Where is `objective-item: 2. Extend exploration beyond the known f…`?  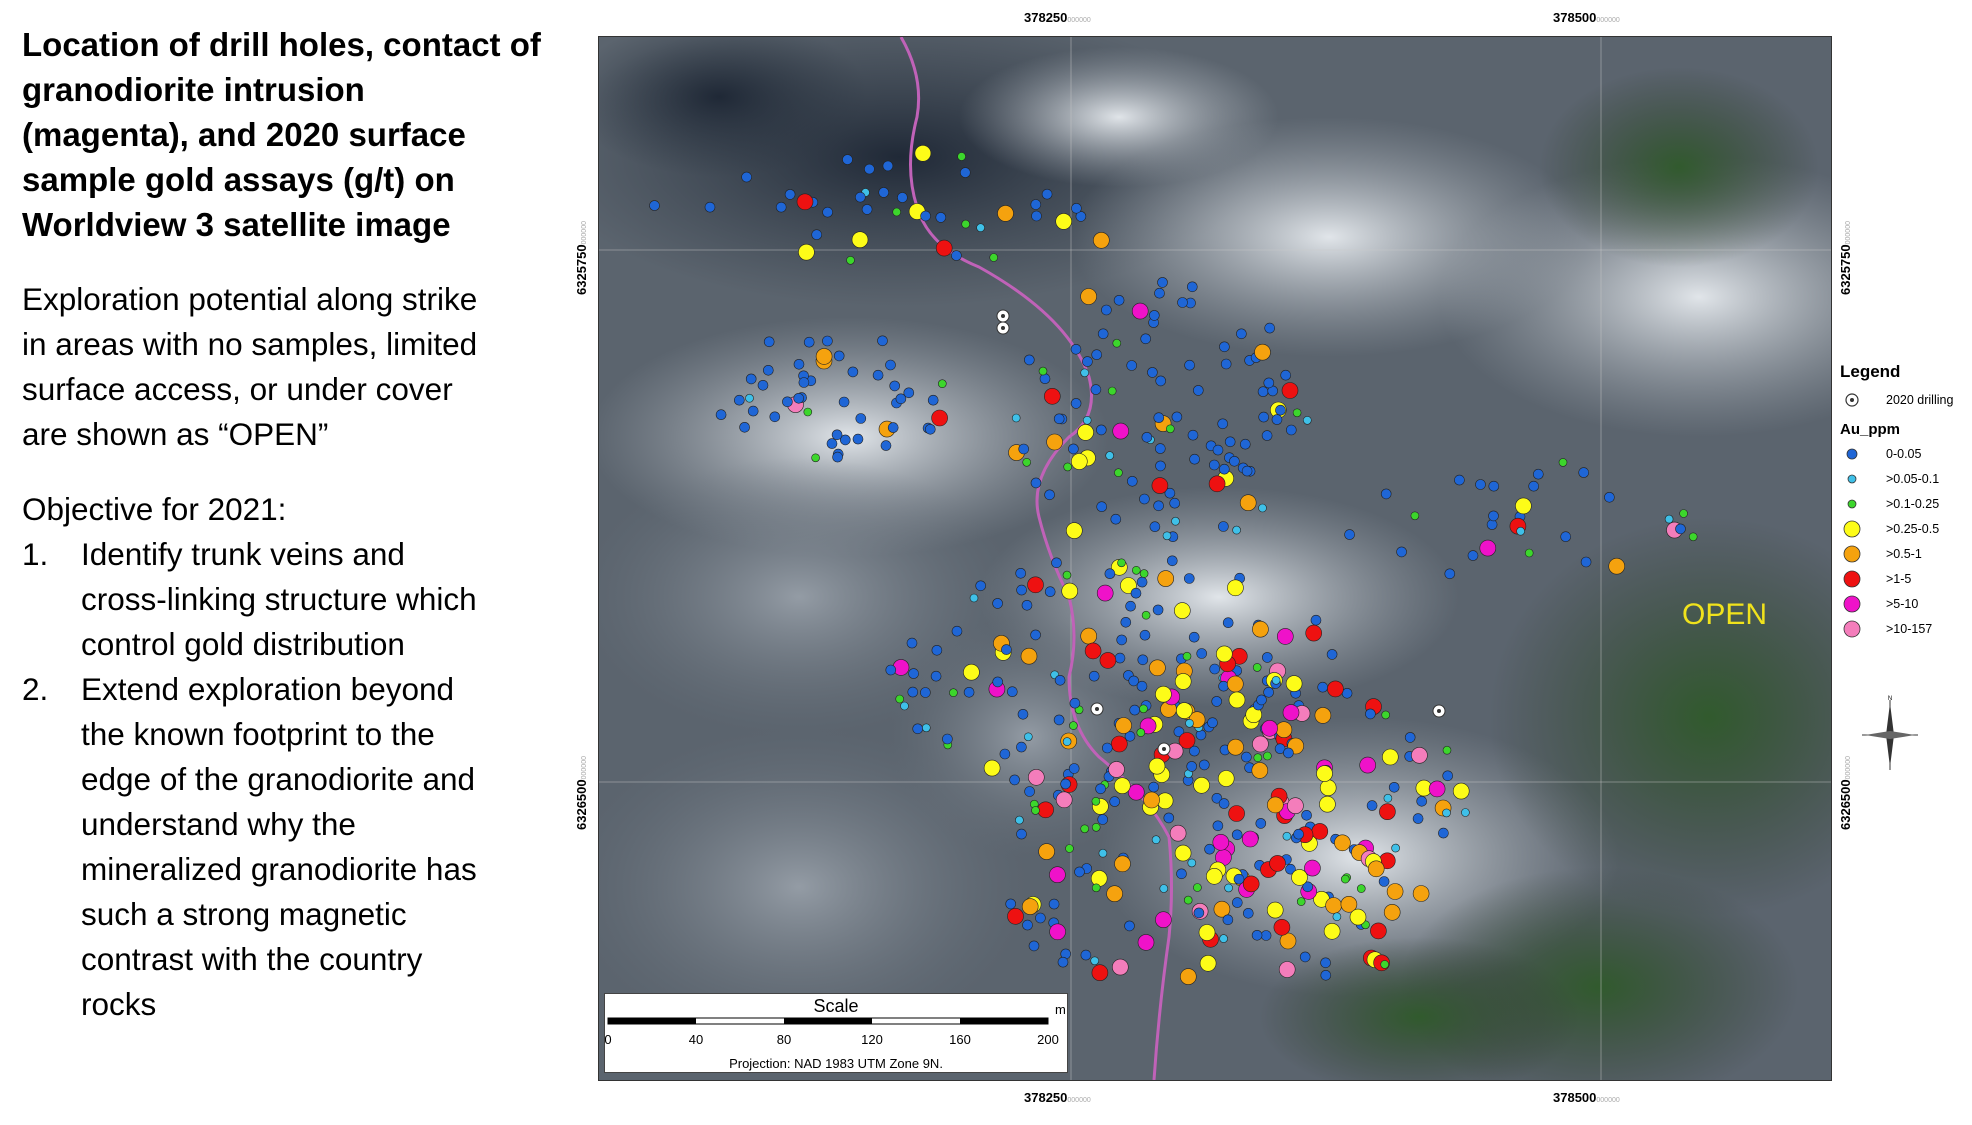 objective-item: 2. Extend exploration beyond the known f… is located at coordinates (292, 847).